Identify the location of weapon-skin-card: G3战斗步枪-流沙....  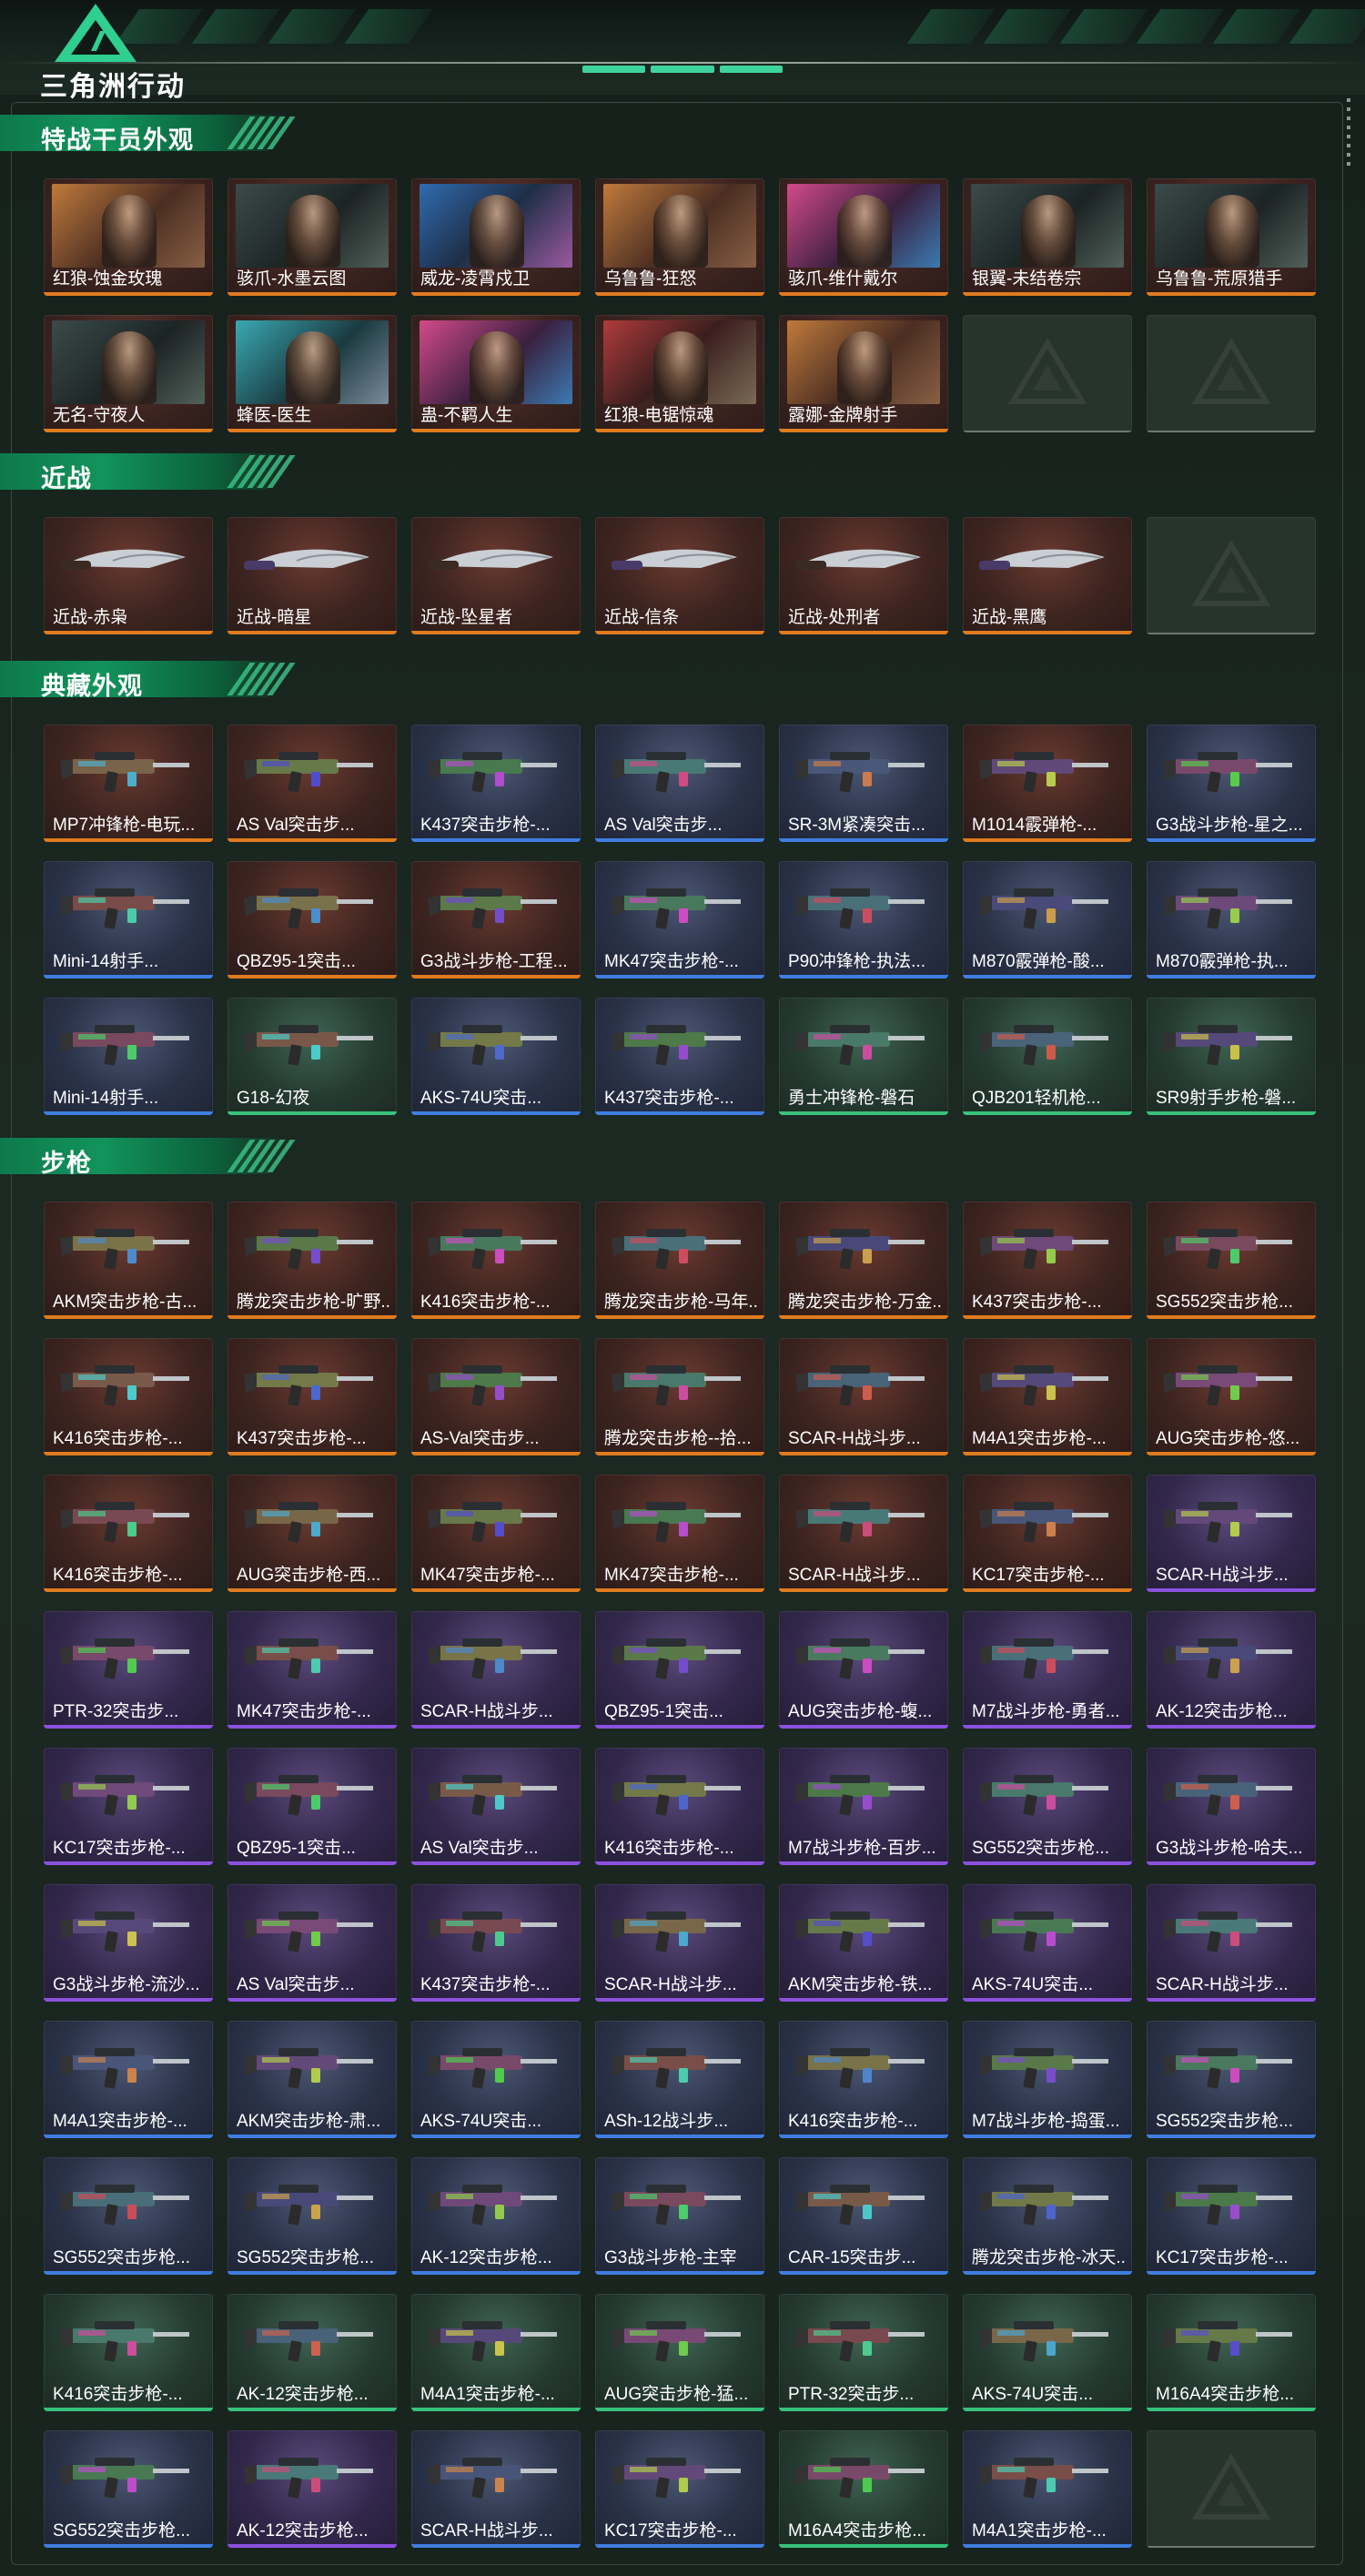
(128, 1943).